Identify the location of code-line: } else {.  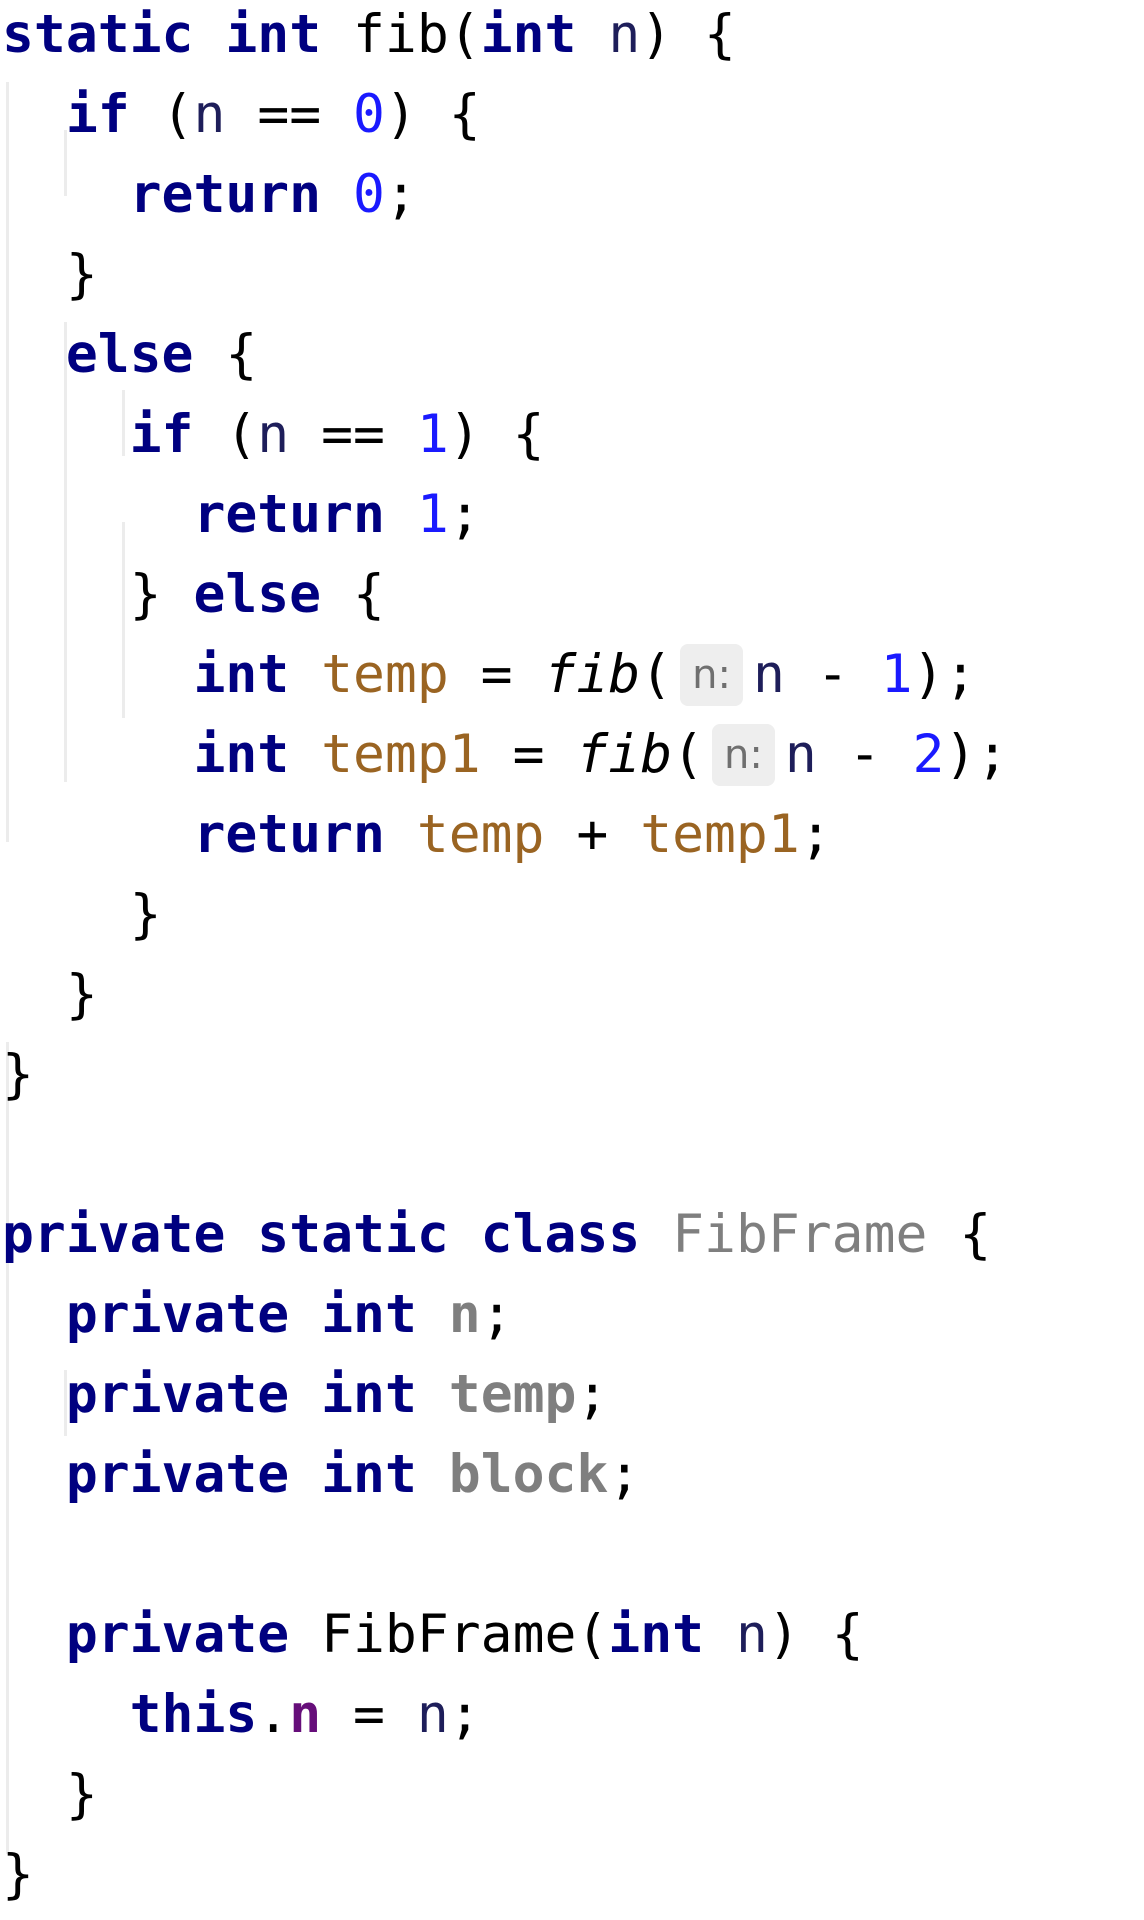
(193, 595).